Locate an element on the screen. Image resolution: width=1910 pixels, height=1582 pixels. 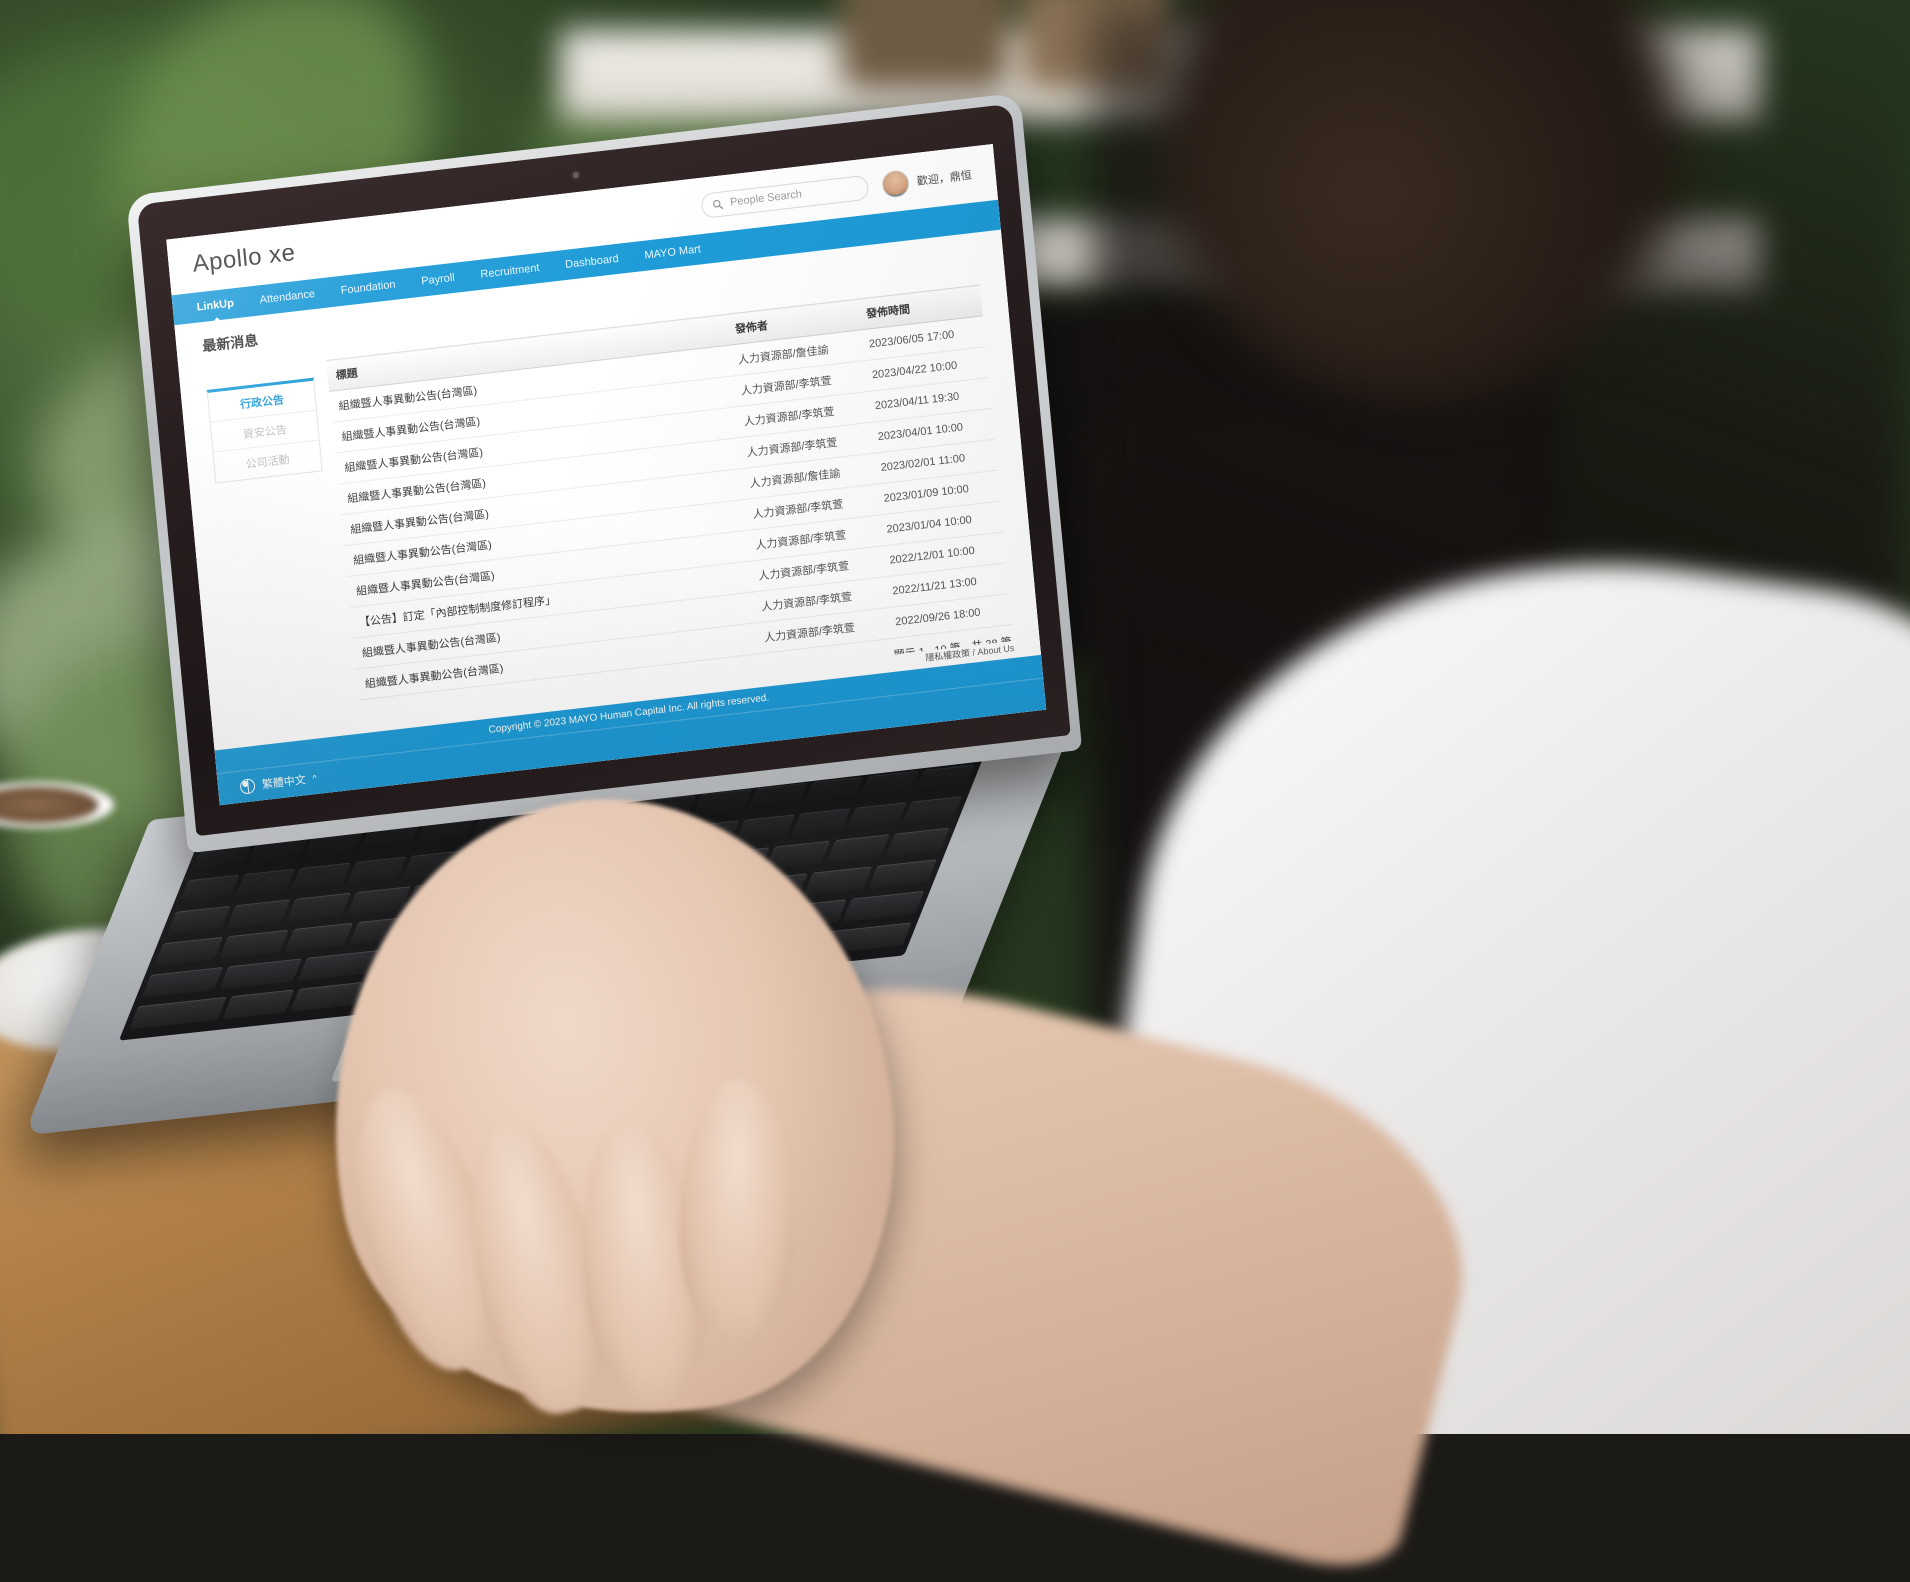
people-search-box is located at coordinates (784, 196).